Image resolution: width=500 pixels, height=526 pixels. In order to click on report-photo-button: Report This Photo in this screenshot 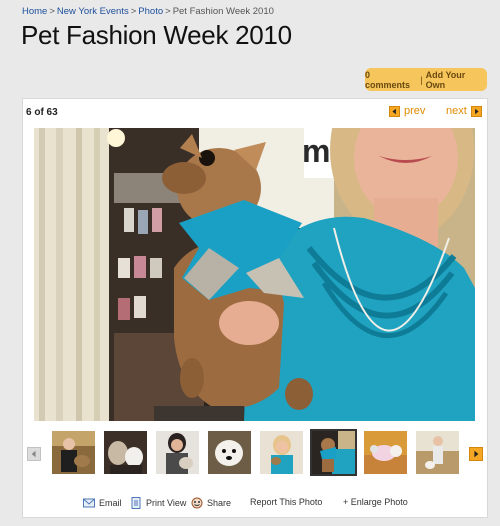, I will do `click(286, 502)`.